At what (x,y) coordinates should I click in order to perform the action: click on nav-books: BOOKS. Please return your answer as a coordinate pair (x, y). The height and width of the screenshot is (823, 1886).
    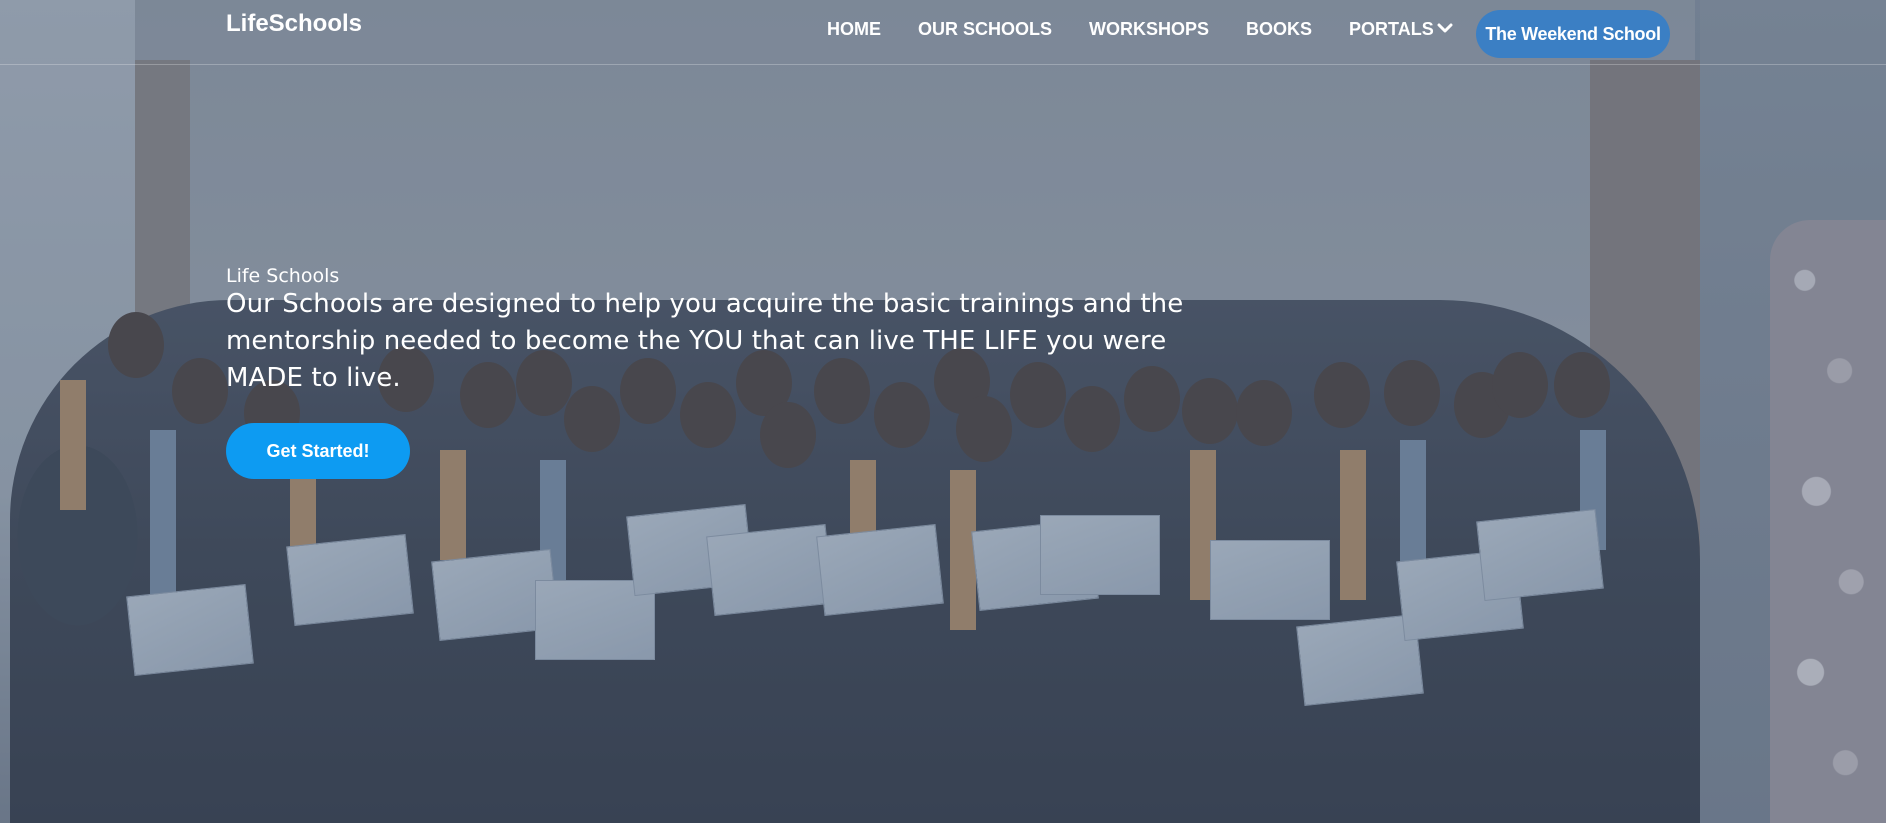
    Looking at the image, I should click on (1279, 29).